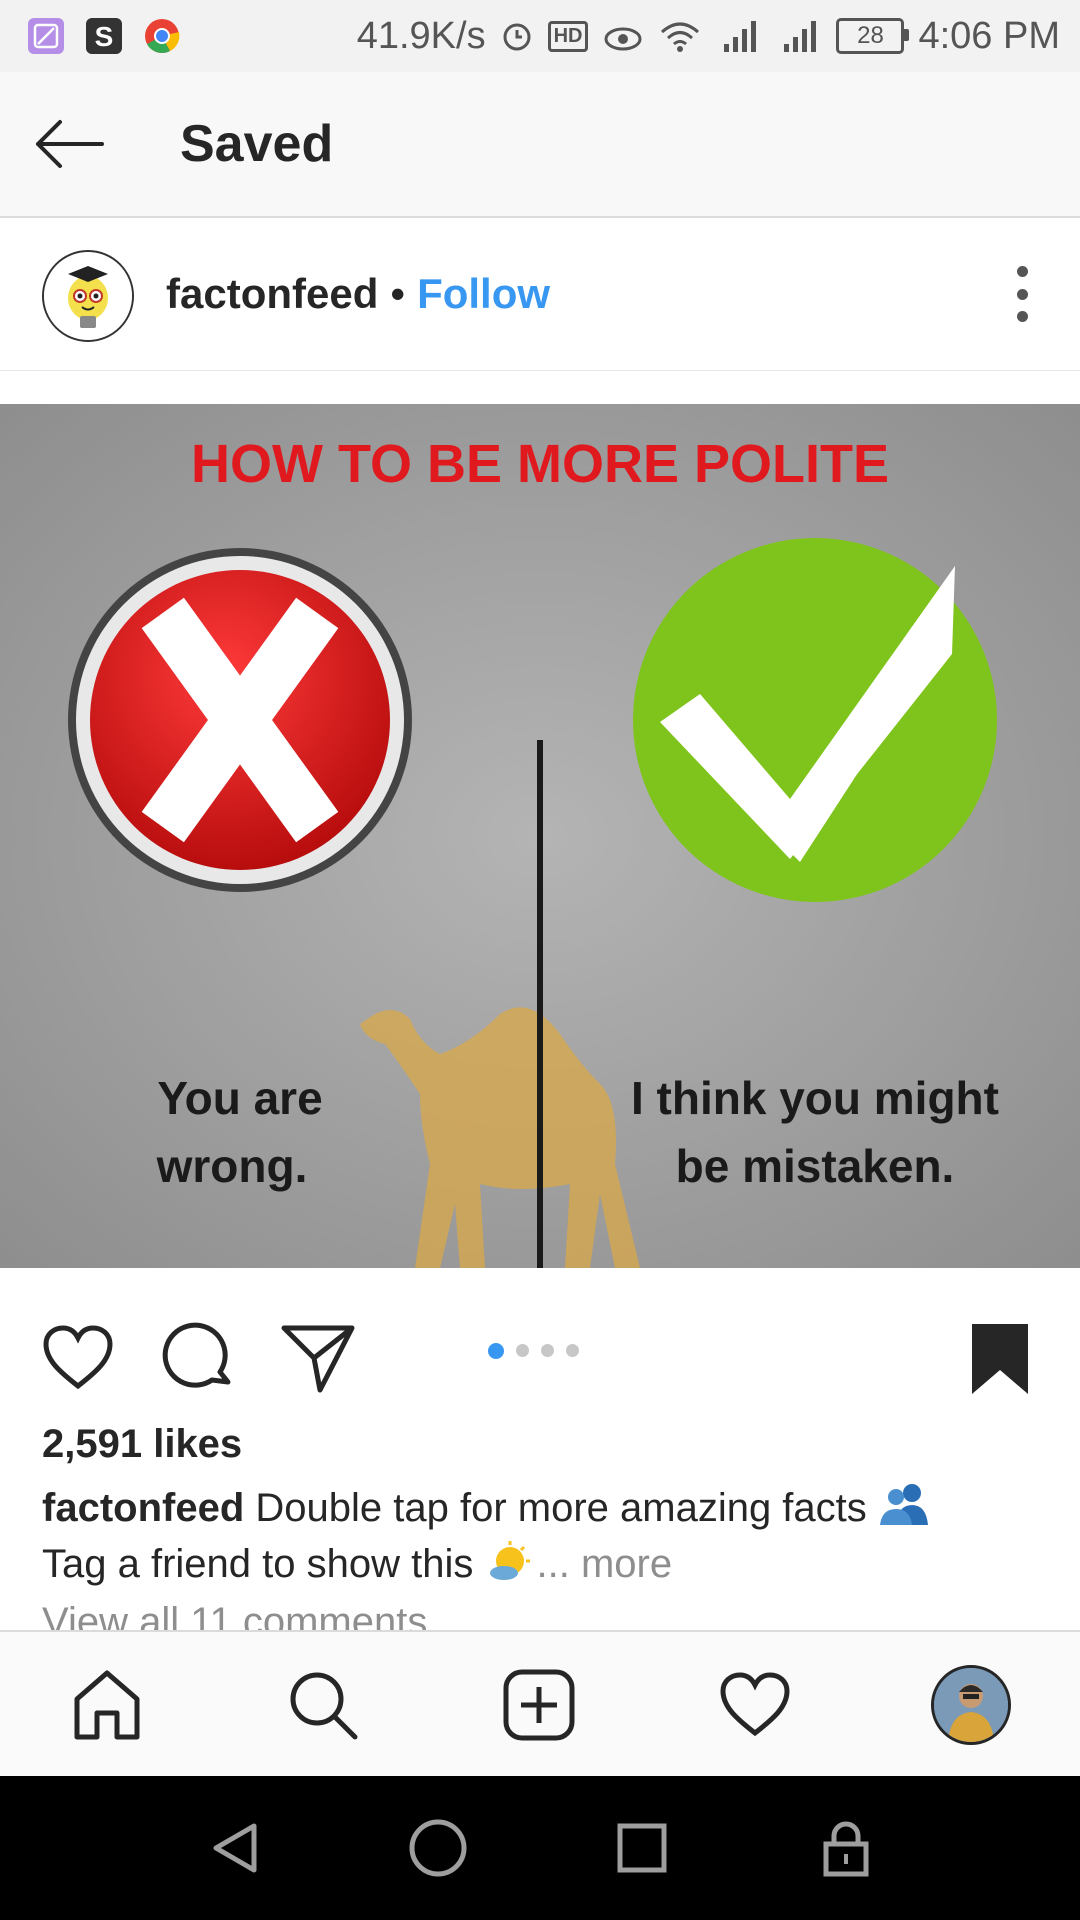 This screenshot has width=1080, height=1920. I want to click on home-icon, so click(107, 1705).